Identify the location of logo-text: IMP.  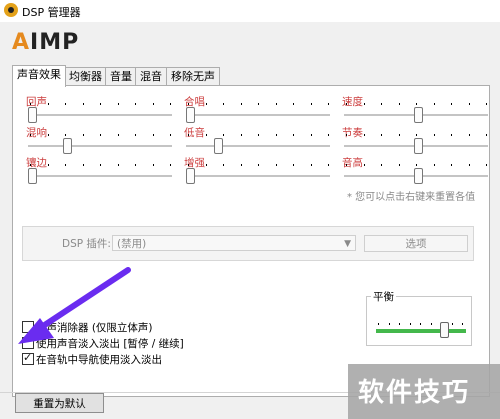
(55, 42).